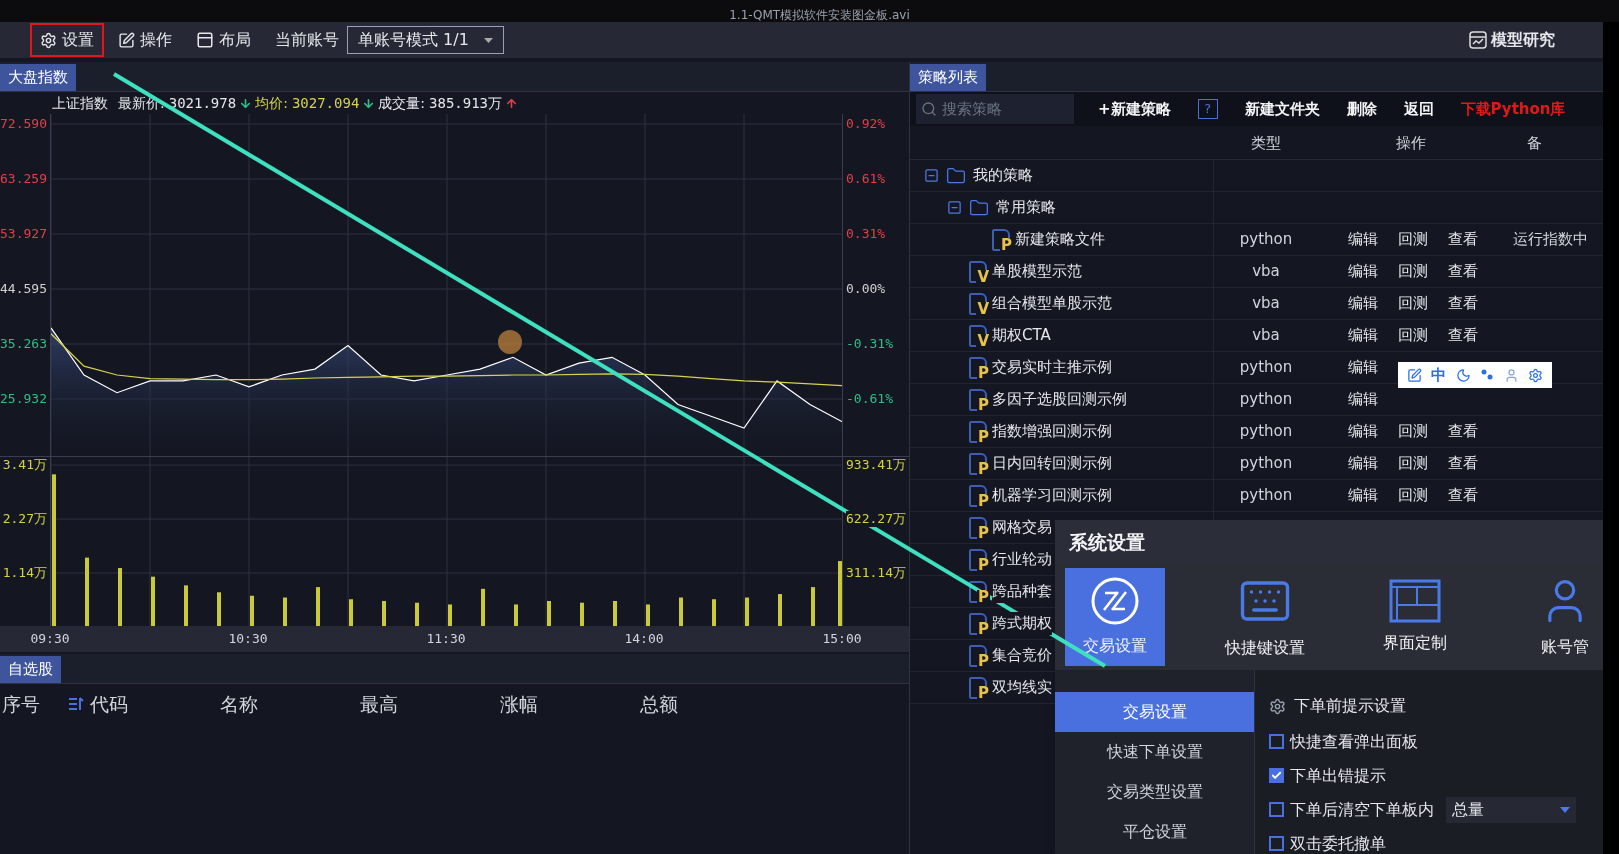 Image resolution: width=1619 pixels, height=854 pixels. Describe the element at coordinates (1478, 40) in the screenshot. I see `chart-box-icon` at that location.